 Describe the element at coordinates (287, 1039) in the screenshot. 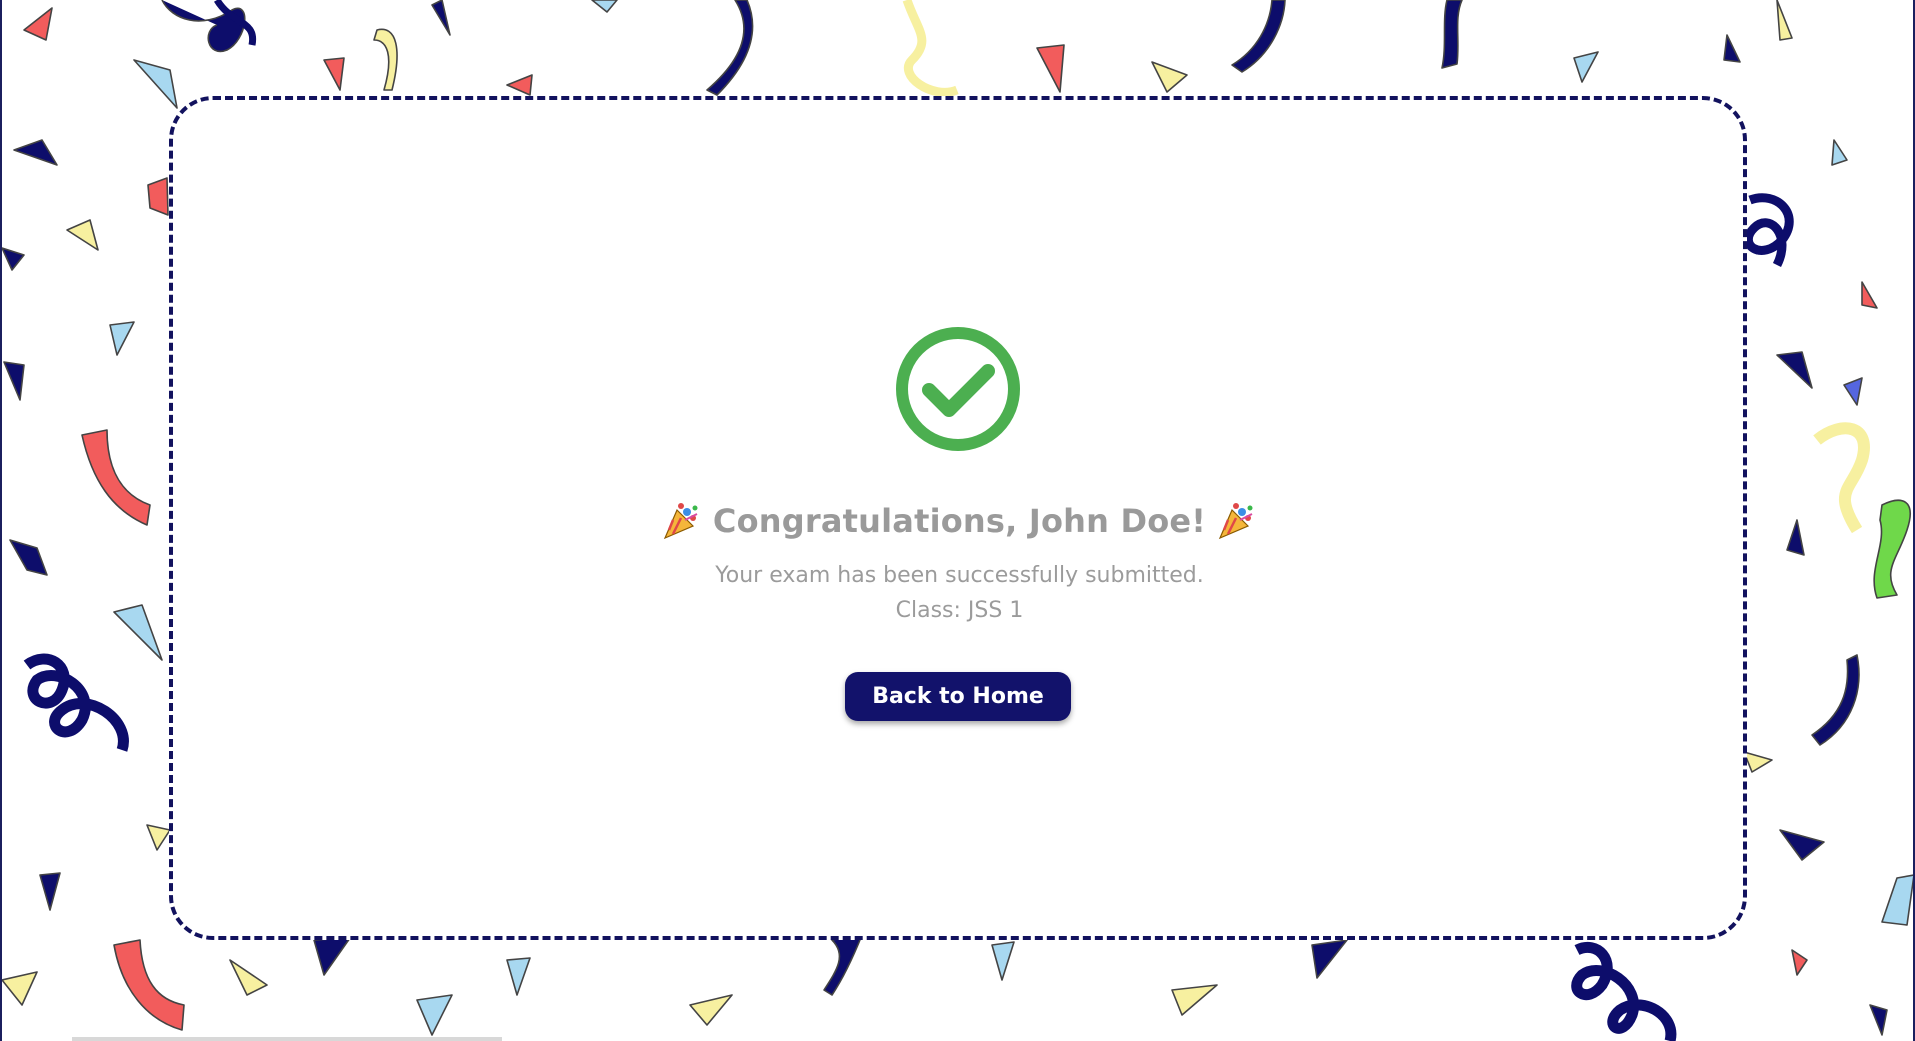

I see `bottom-scrollbar` at that location.